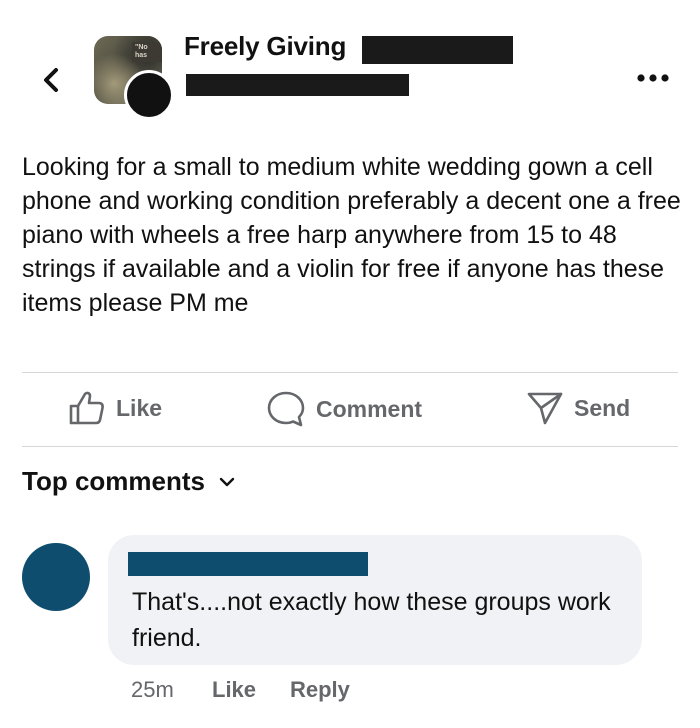  Describe the element at coordinates (147, 52) in the screenshot. I see `avatar-sign: "No has` at that location.